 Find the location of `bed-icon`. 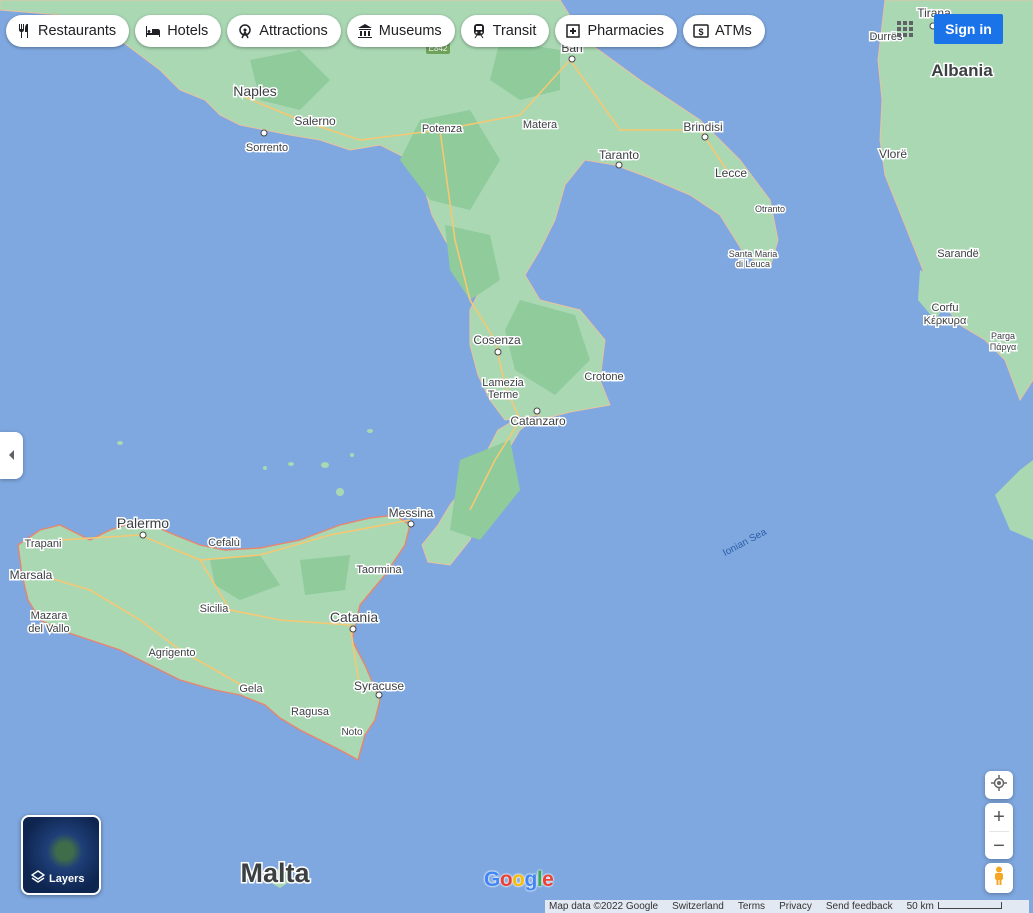

bed-icon is located at coordinates (153, 31).